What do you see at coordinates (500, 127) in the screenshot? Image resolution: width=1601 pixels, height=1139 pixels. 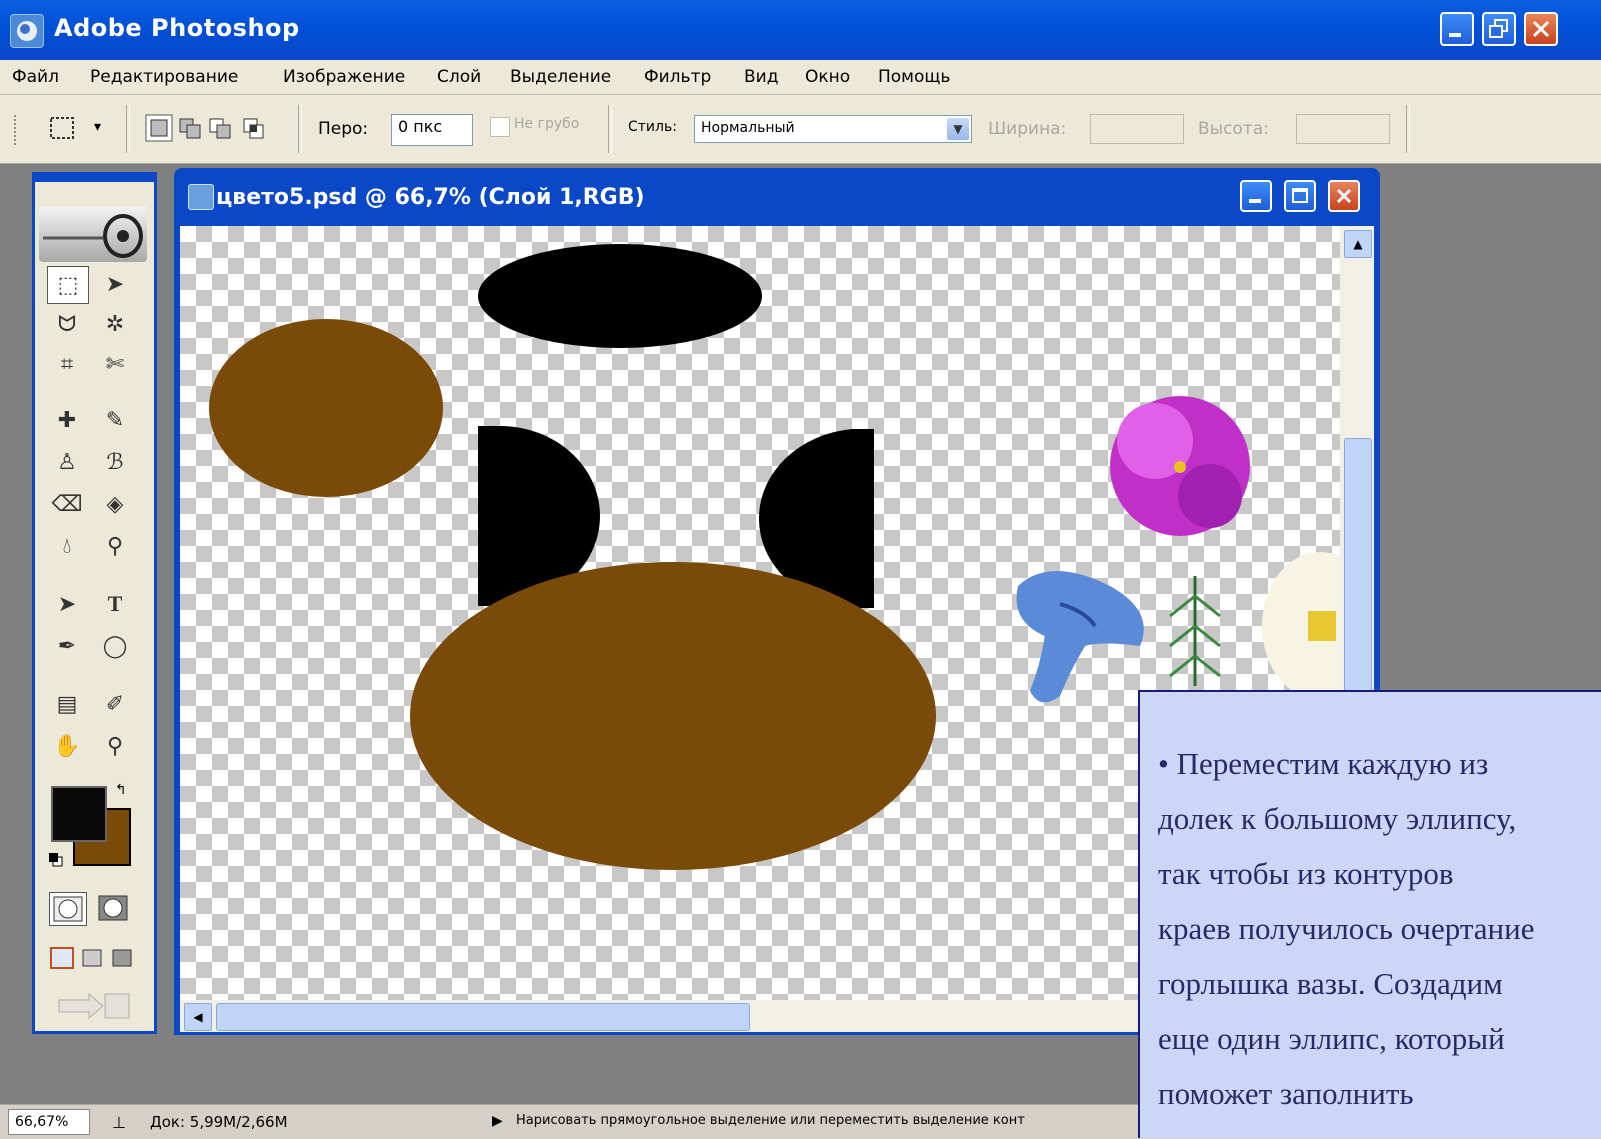 I see `antialias-checkbox` at bounding box center [500, 127].